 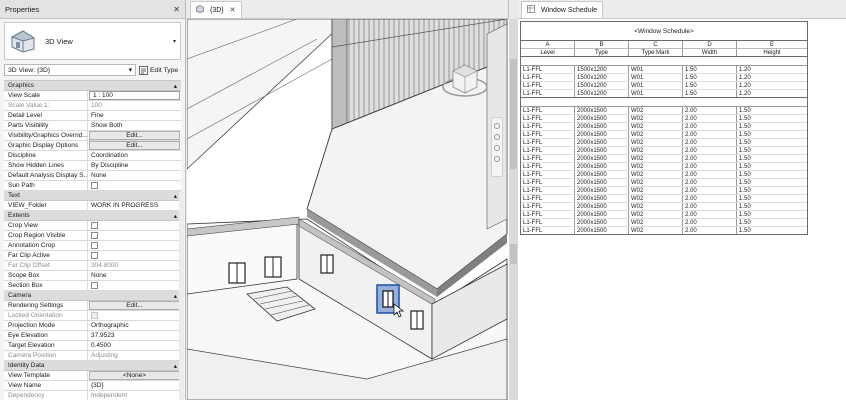 I want to click on property-value: Fine, so click(x=134, y=115).